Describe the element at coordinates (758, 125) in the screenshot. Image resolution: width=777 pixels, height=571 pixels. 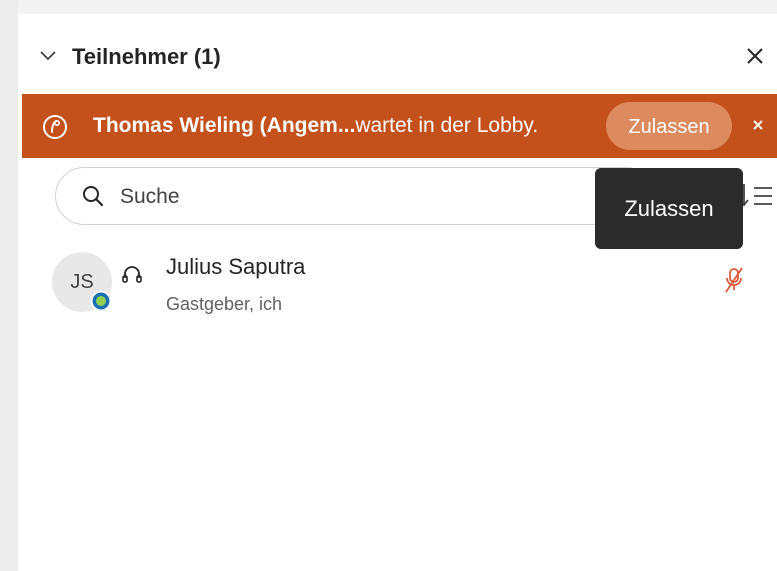
I see `dismiss-icon` at that location.